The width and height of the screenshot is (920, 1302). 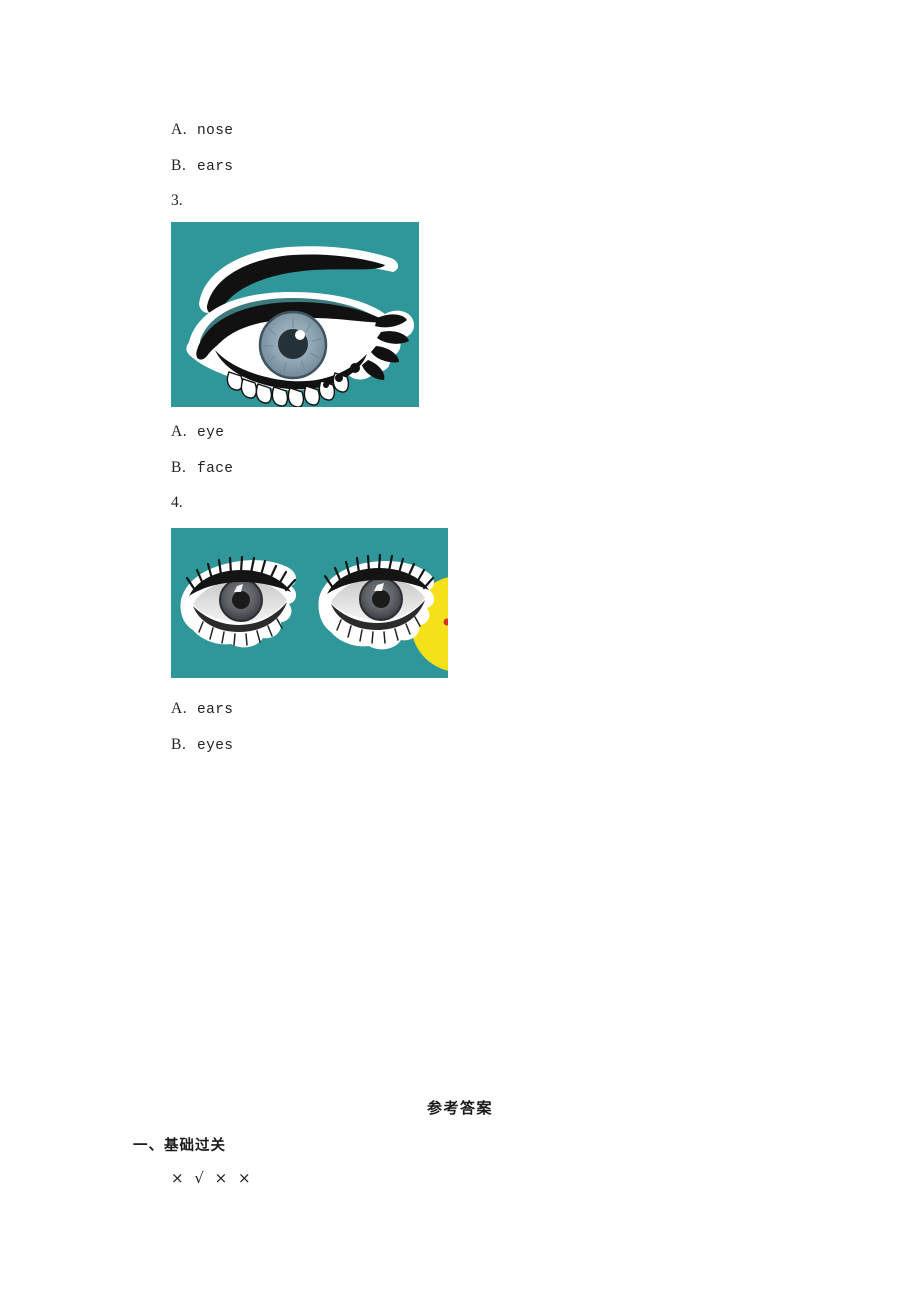 What do you see at coordinates (179, 1146) in the screenshot?
I see `answer-section-heading: 一、基础过关` at bounding box center [179, 1146].